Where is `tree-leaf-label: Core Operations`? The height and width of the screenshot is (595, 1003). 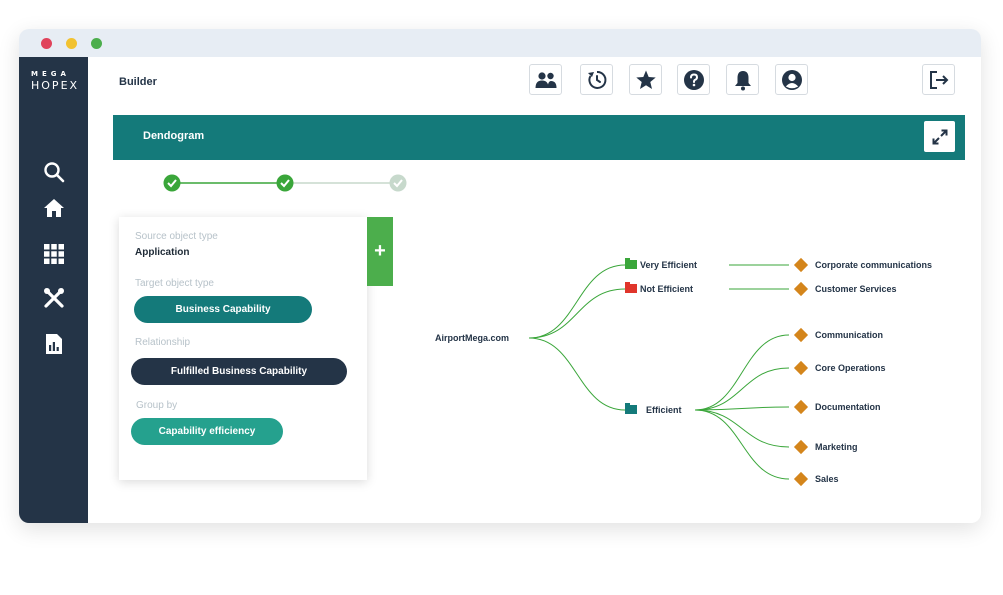 tree-leaf-label: Core Operations is located at coordinates (850, 368).